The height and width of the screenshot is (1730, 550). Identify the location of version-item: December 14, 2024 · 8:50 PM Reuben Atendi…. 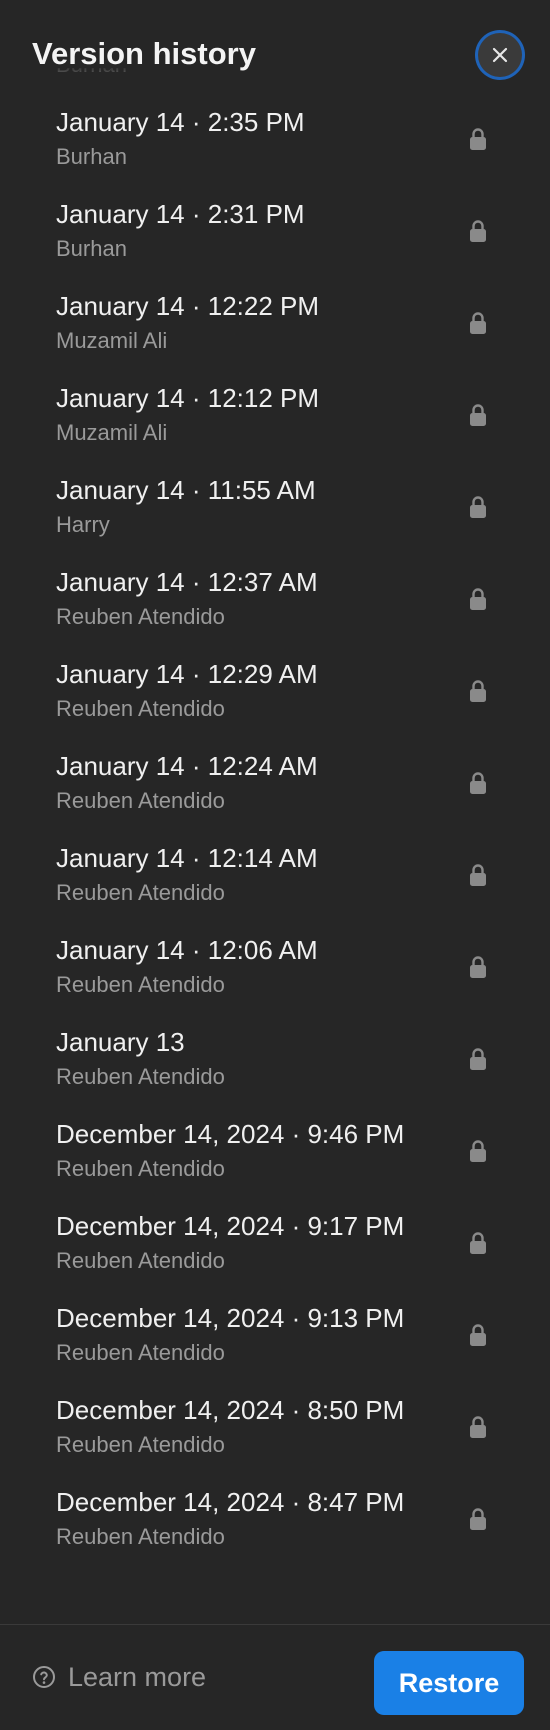
(275, 1428).